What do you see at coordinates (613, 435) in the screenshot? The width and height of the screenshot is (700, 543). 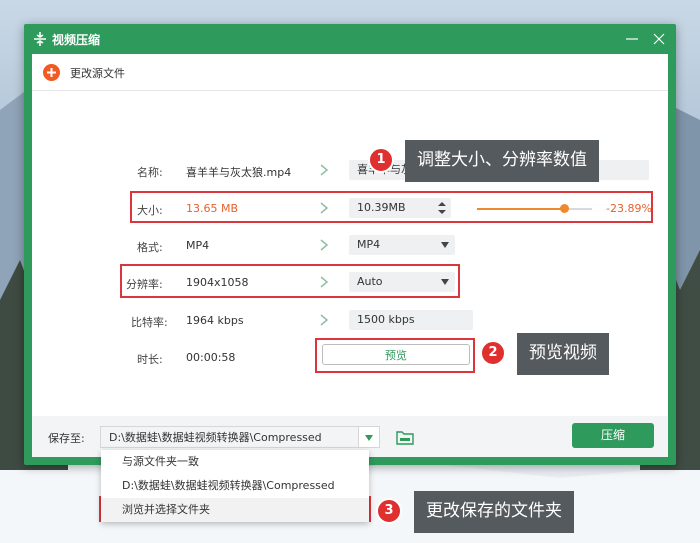 I see `compress-button: 压缩` at bounding box center [613, 435].